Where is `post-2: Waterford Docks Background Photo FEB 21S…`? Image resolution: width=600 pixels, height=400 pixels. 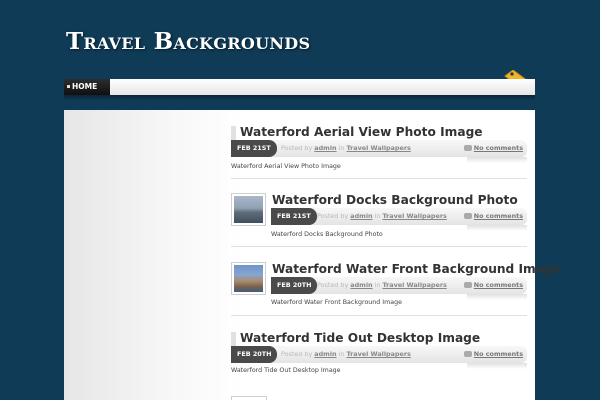
post-2: Waterford Docks Background Photo FEB 21S… is located at coordinates (379, 218).